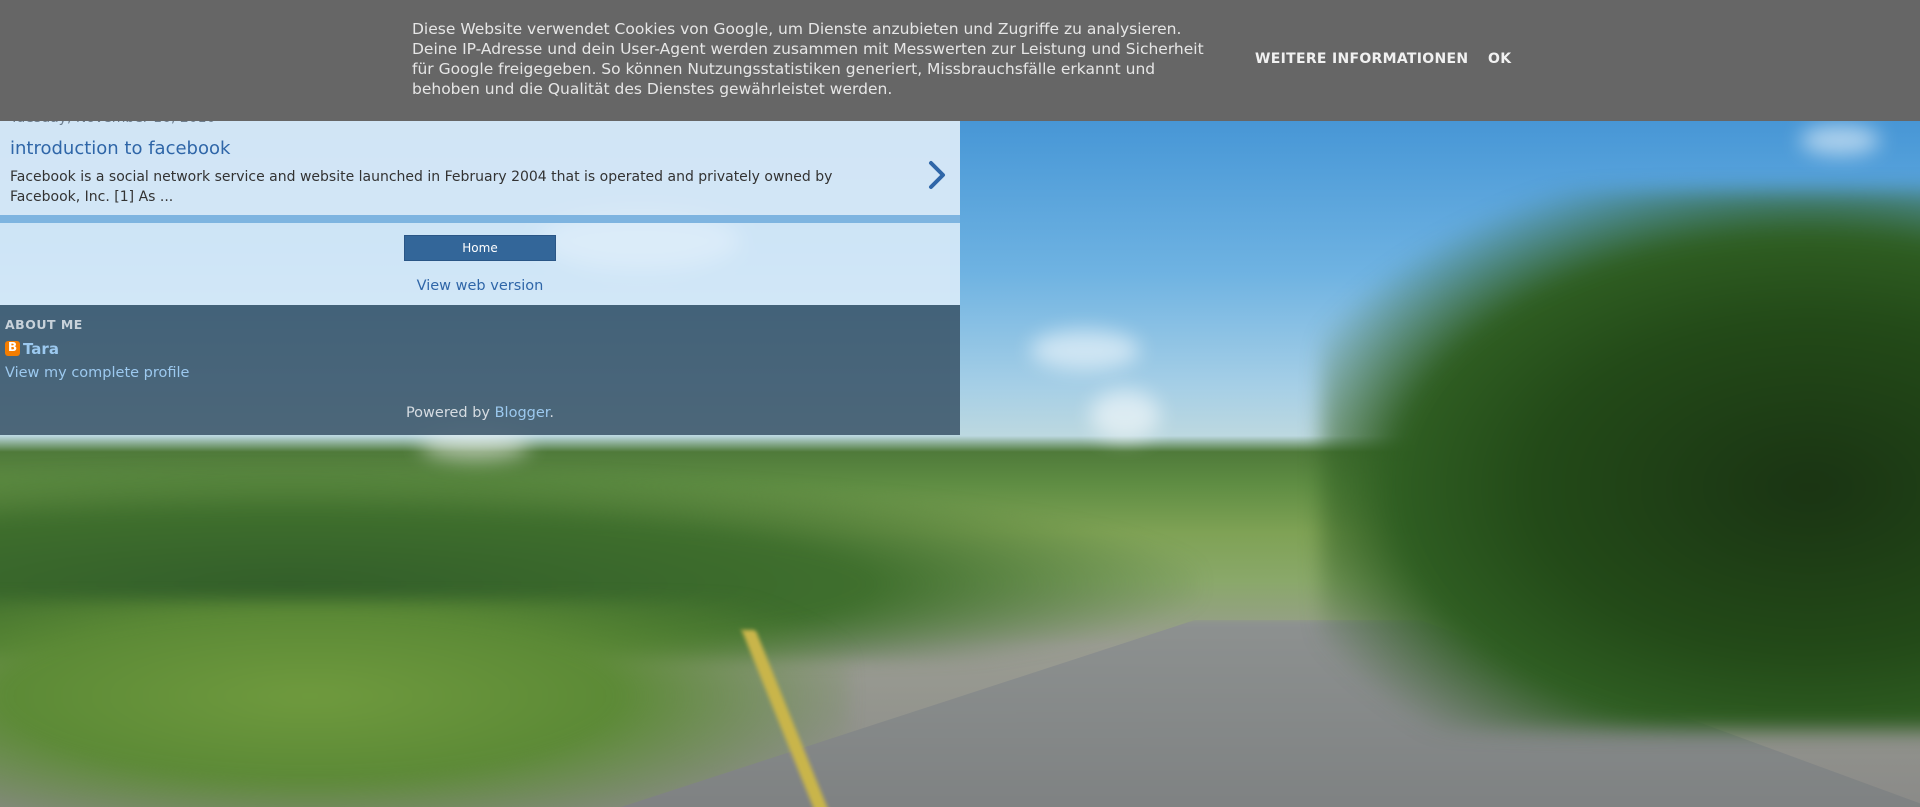  What do you see at coordinates (97, 373) in the screenshot?
I see `view-profile-link: View my complete profile` at bounding box center [97, 373].